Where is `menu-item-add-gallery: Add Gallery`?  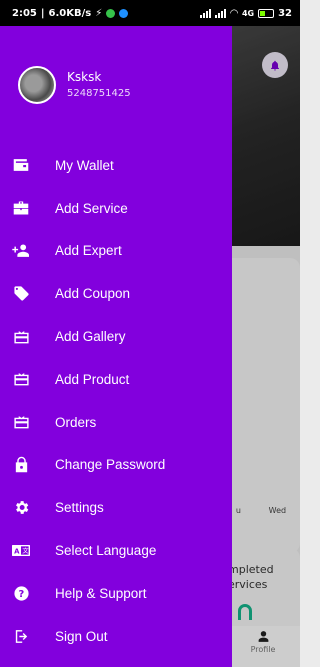 menu-item-add-gallery: Add Gallery is located at coordinates (116, 336).